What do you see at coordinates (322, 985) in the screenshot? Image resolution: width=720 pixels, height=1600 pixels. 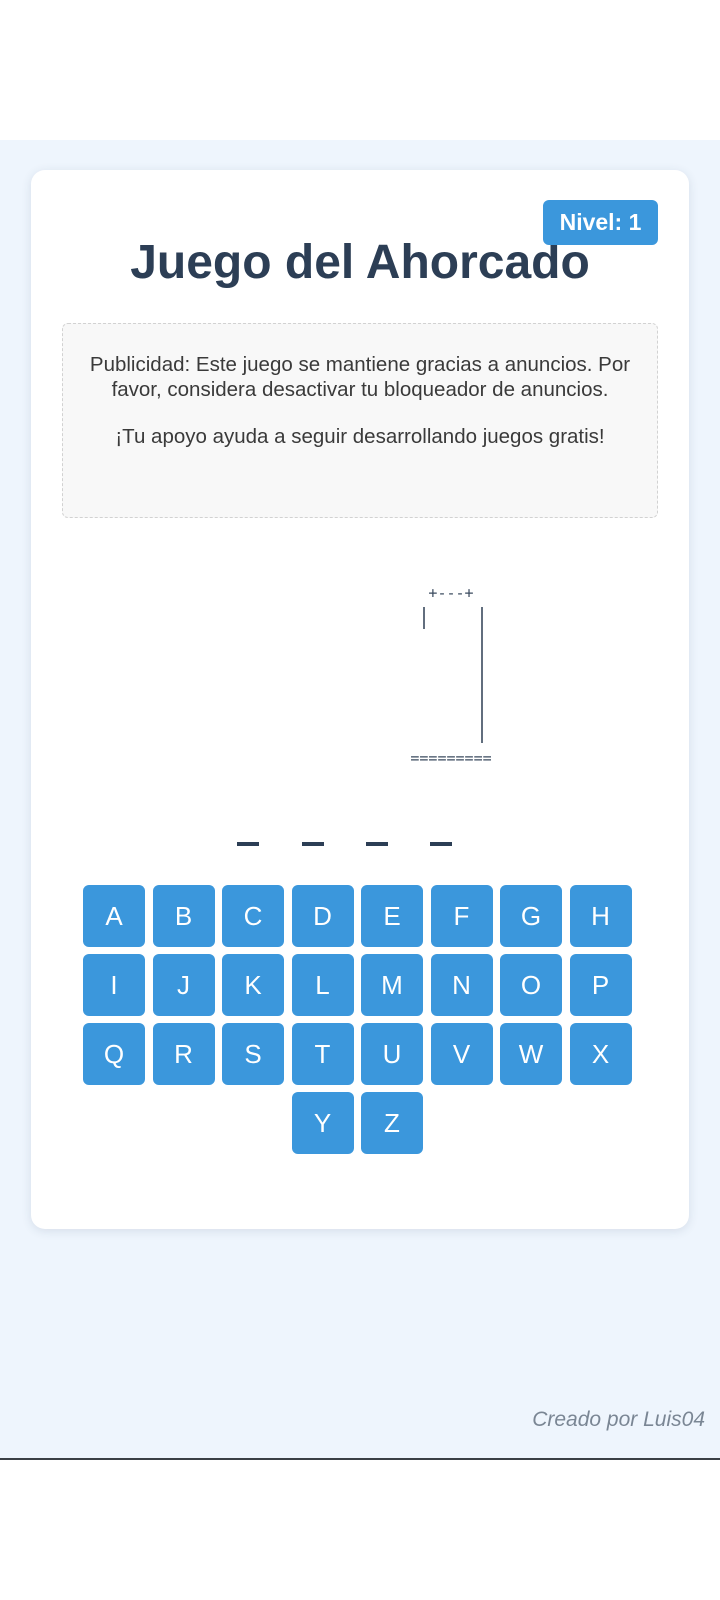 I see `key-l: L` at bounding box center [322, 985].